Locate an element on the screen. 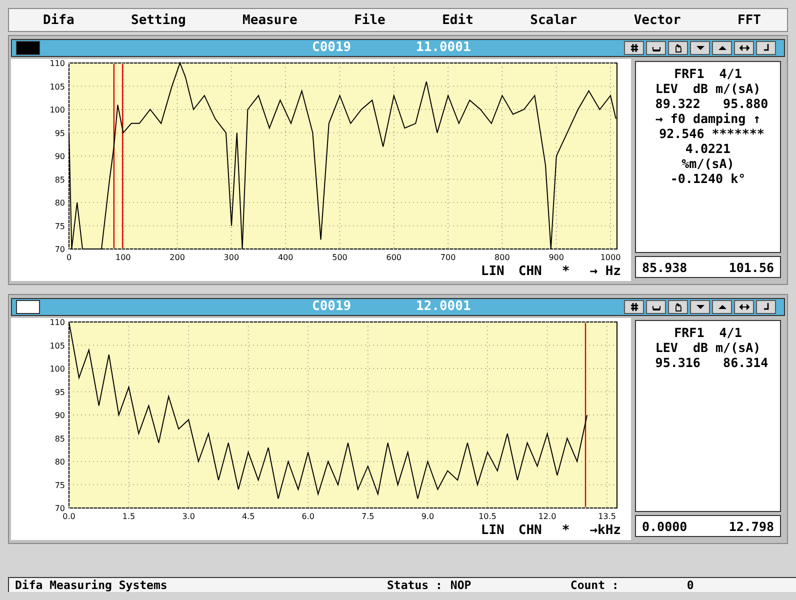 The height and width of the screenshot is (600, 796). tick-label: 9.0 is located at coordinates (427, 516).